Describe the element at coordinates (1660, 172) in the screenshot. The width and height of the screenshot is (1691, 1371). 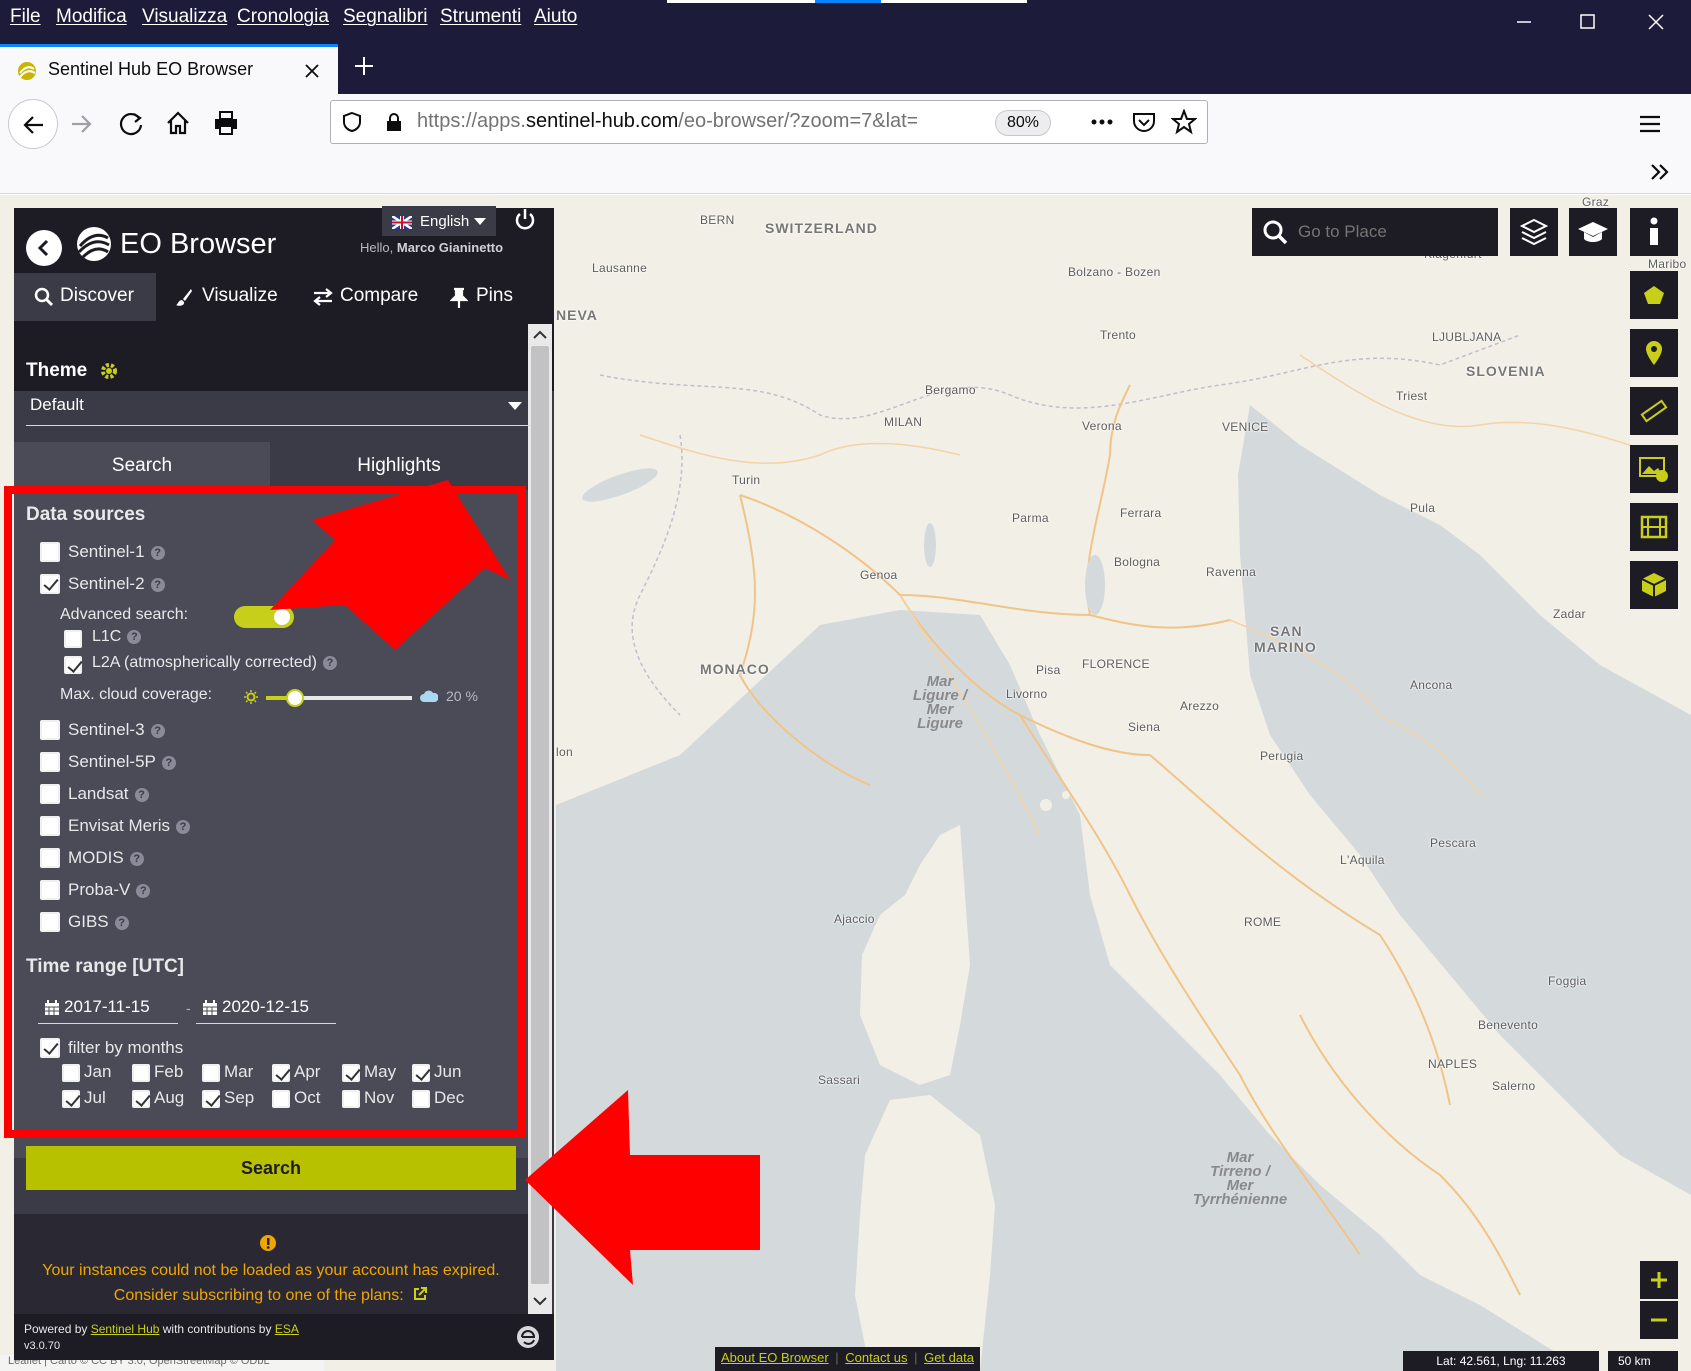
I see `overflow-chevron-icon` at that location.